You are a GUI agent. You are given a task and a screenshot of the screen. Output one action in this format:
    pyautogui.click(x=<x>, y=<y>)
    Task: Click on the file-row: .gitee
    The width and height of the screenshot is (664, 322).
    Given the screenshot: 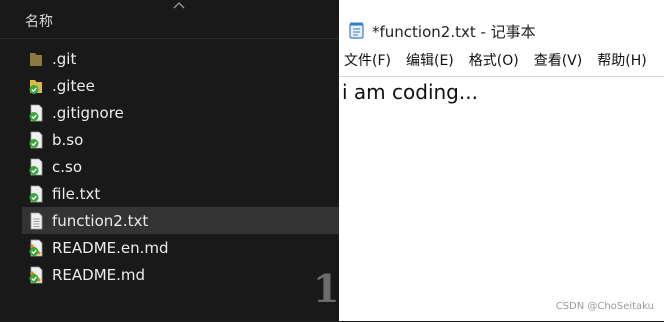 What is the action you would take?
    pyautogui.click(x=181, y=85)
    